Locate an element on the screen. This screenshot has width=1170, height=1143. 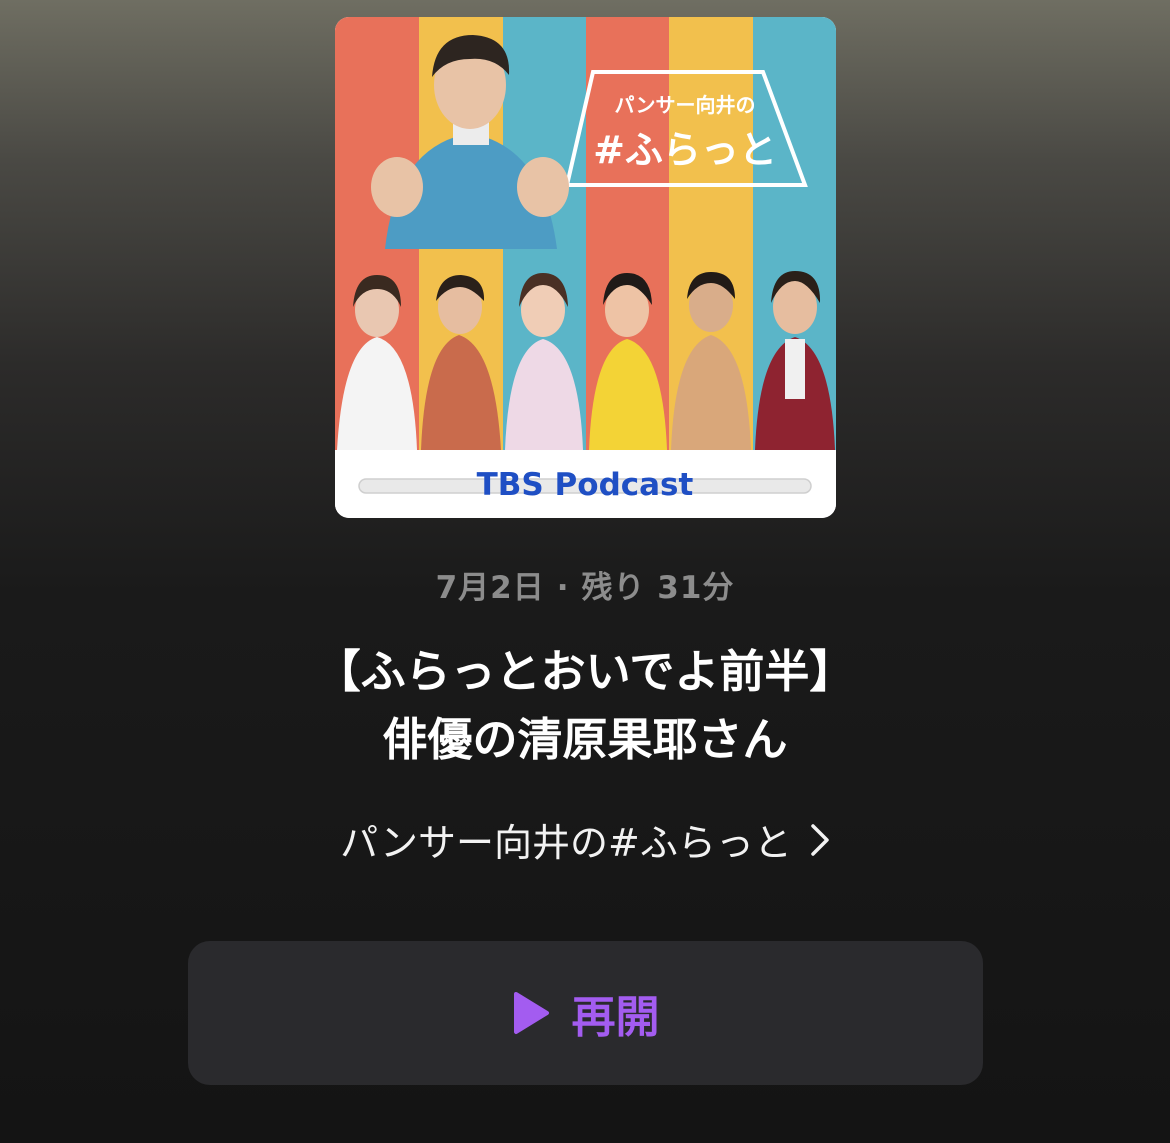
episode-title-line2: 俳優の清原果耶さん is located at coordinates (585, 739).